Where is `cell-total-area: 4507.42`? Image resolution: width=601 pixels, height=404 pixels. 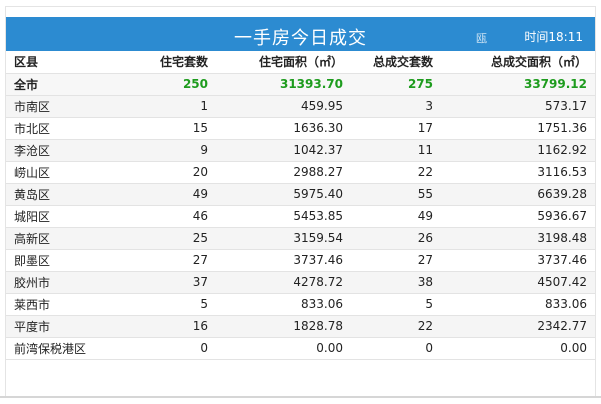 cell-total-area: 4507.42 is located at coordinates (518, 282).